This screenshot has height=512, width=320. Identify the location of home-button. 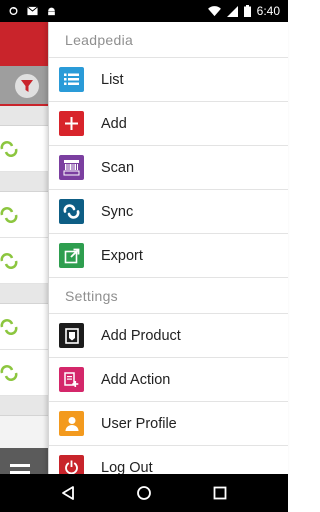
(144, 493).